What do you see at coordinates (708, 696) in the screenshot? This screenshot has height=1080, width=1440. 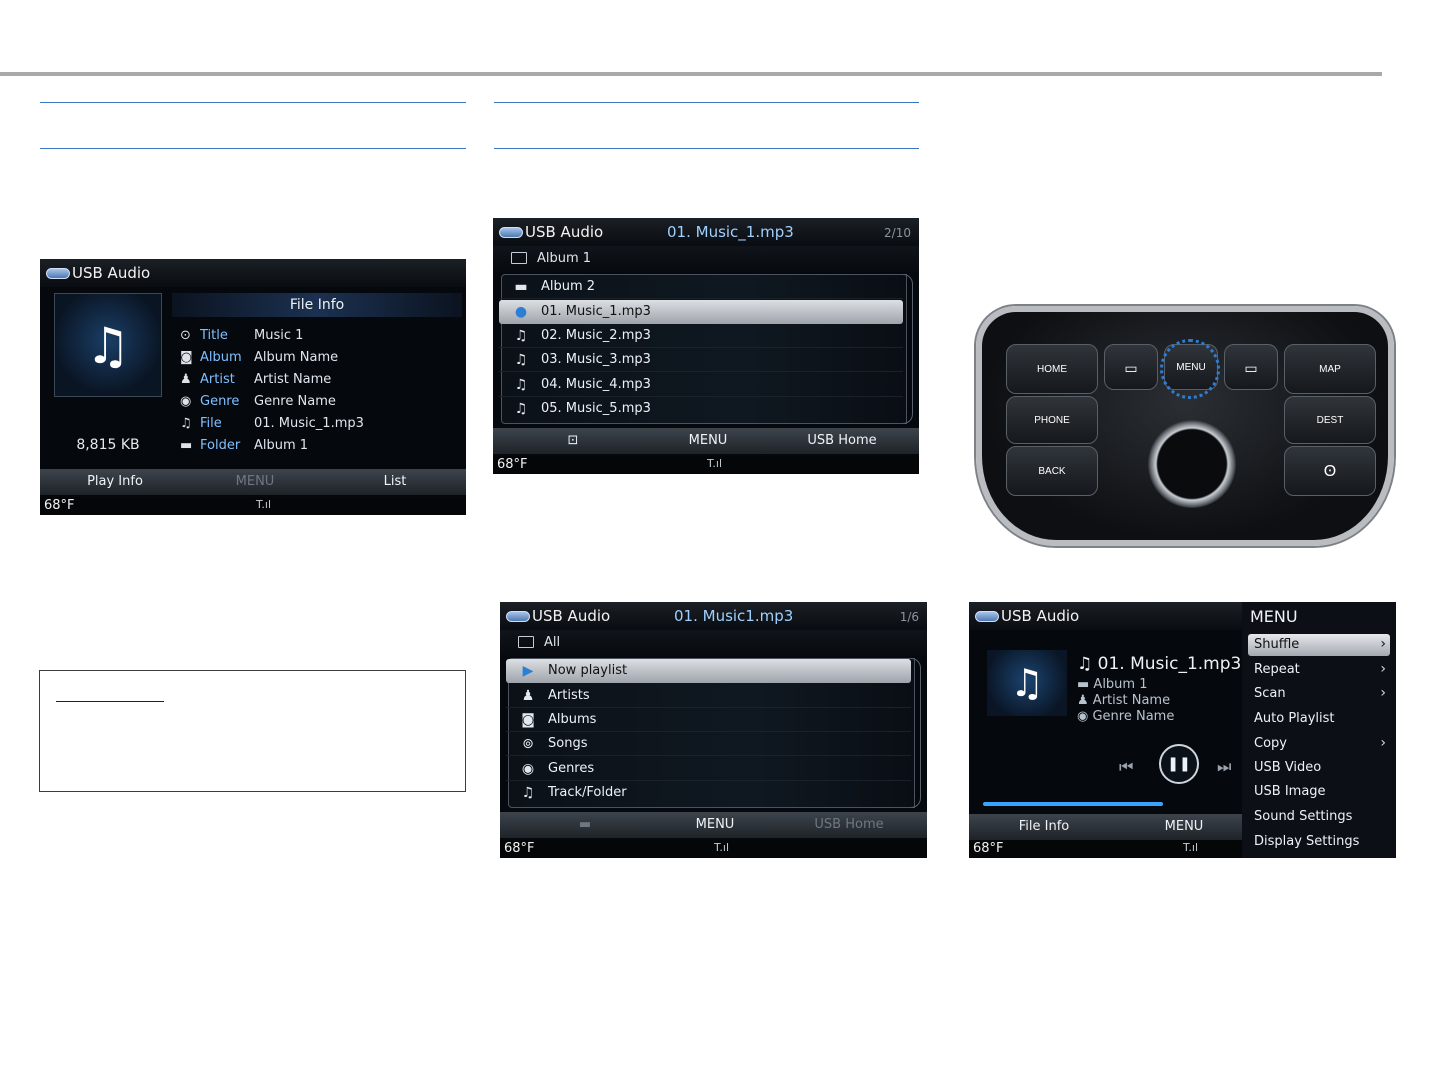 I see `list-item: ♟ Artists` at bounding box center [708, 696].